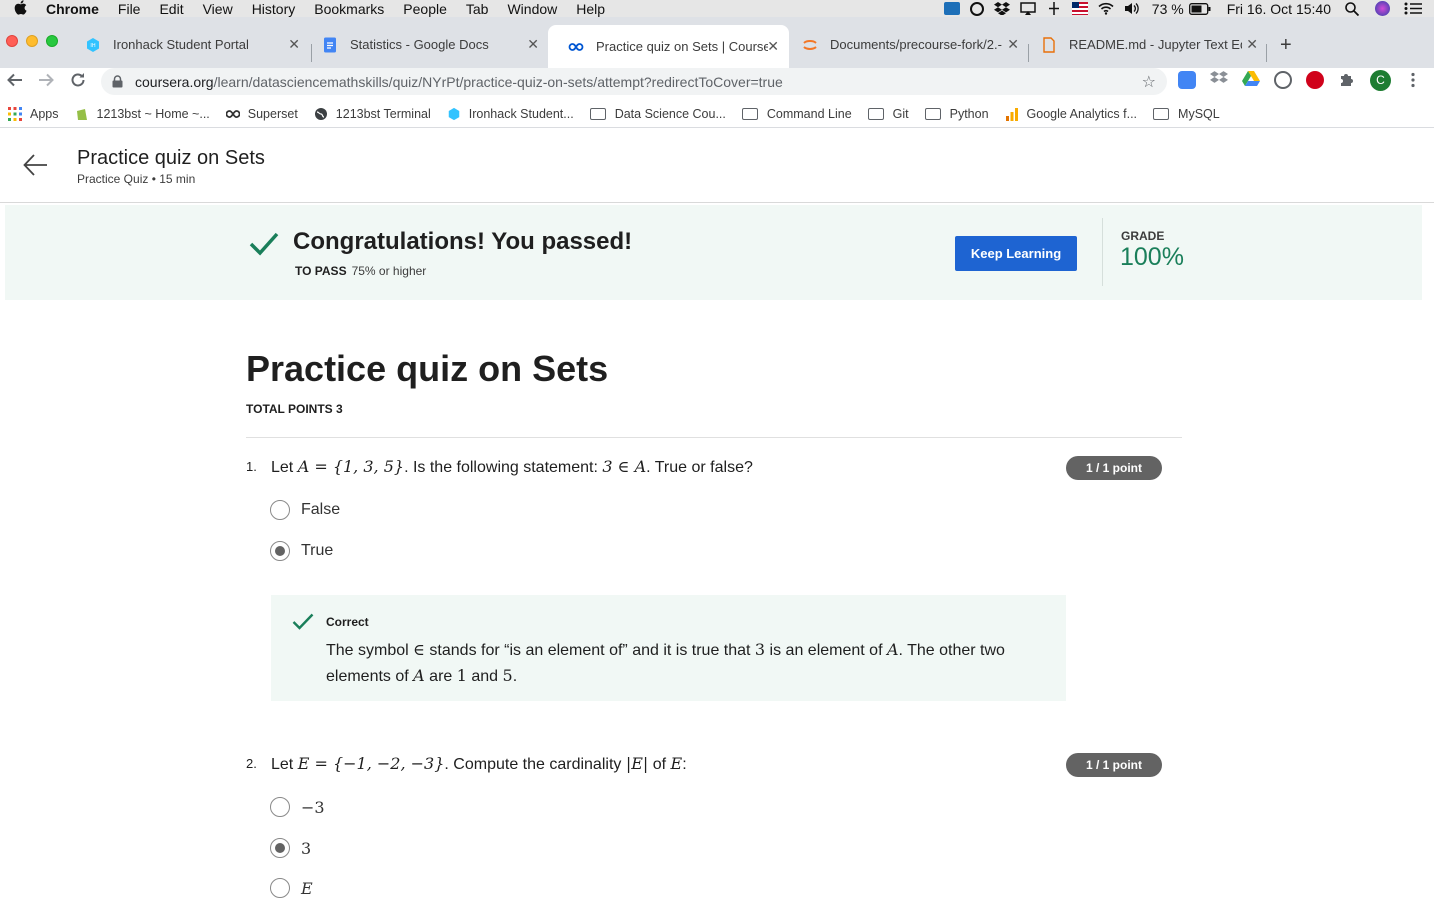 The image size is (1434, 898). What do you see at coordinates (1106, 8) in the screenshot?
I see `wifi-icon` at bounding box center [1106, 8].